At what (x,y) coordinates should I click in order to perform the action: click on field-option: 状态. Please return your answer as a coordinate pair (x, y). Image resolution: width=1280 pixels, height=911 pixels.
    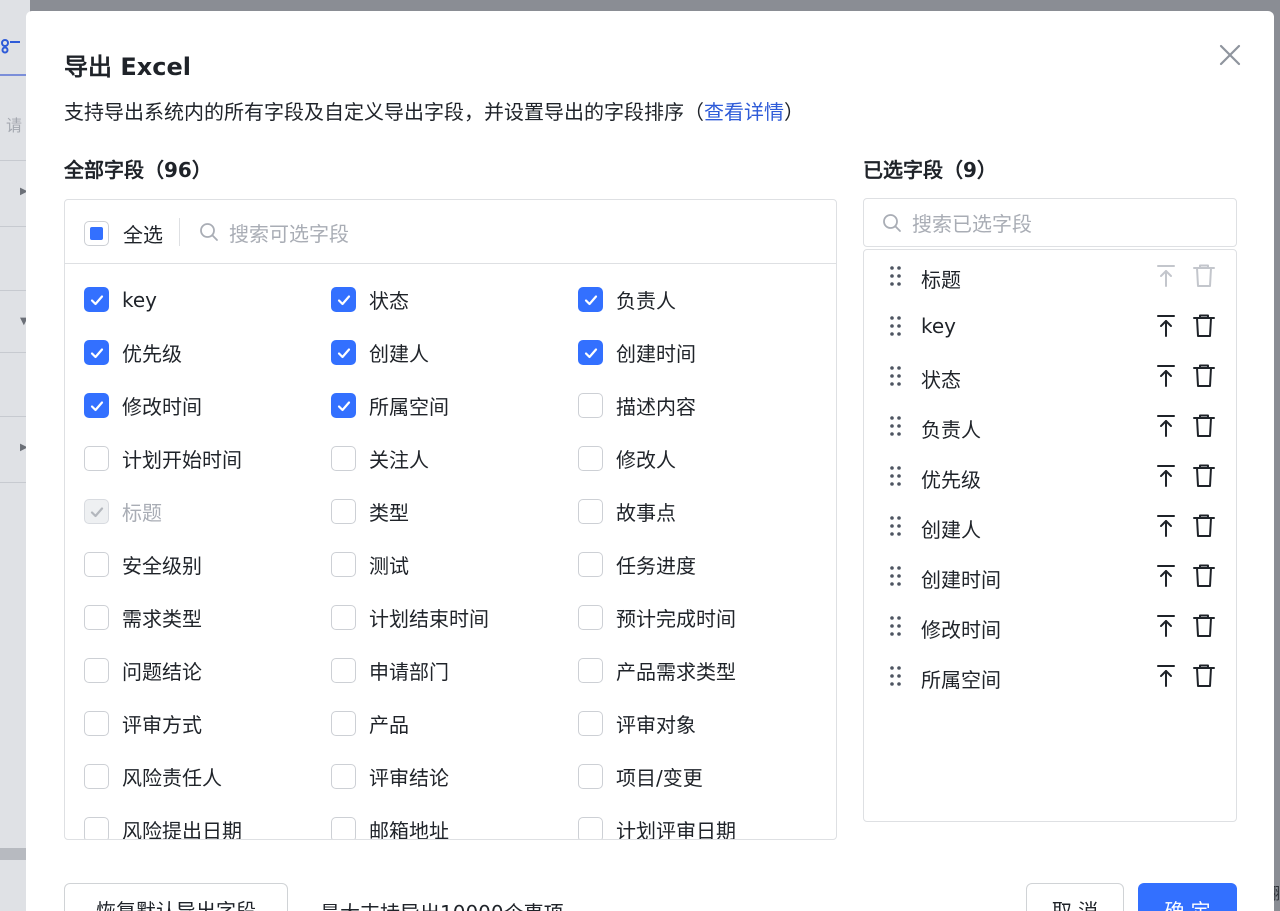
    Looking at the image, I should click on (454, 300).